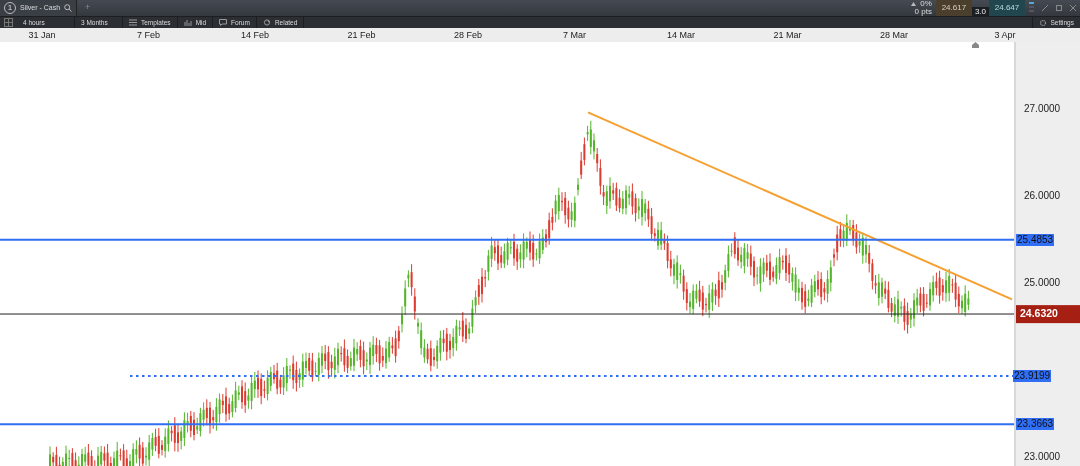  What do you see at coordinates (42, 35) in the screenshot?
I see `date-label: 31 Jan` at bounding box center [42, 35].